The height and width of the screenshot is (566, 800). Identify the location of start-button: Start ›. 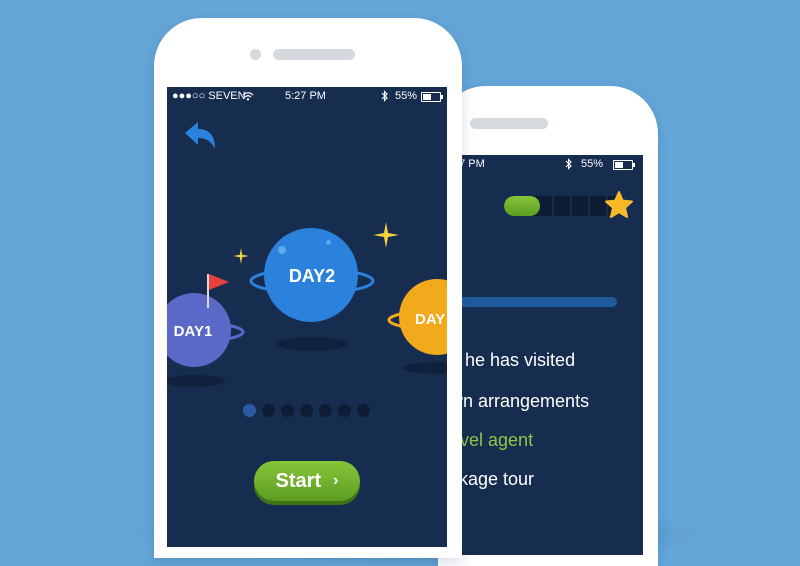
(307, 481).